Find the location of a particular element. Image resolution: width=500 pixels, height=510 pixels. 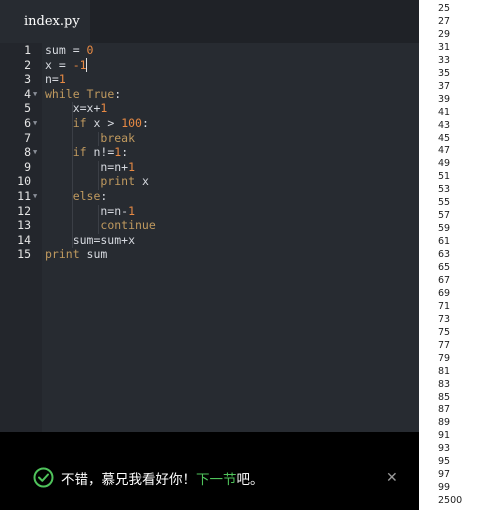

code-line: 10 print x is located at coordinates (209, 181).